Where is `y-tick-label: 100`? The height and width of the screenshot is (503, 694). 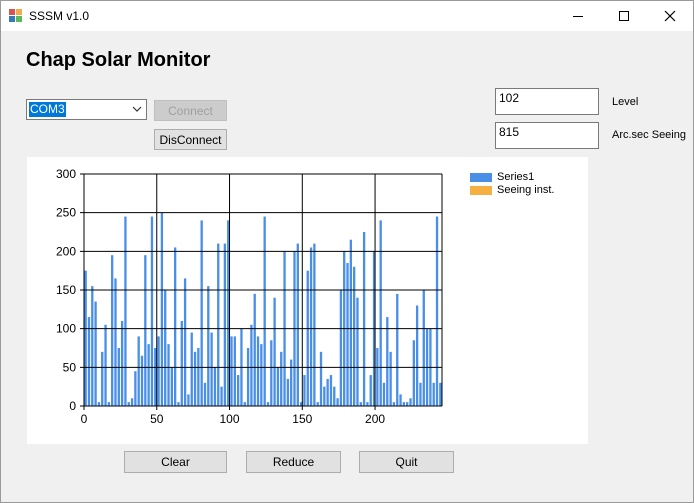 y-tick-label: 100 is located at coordinates (66, 329).